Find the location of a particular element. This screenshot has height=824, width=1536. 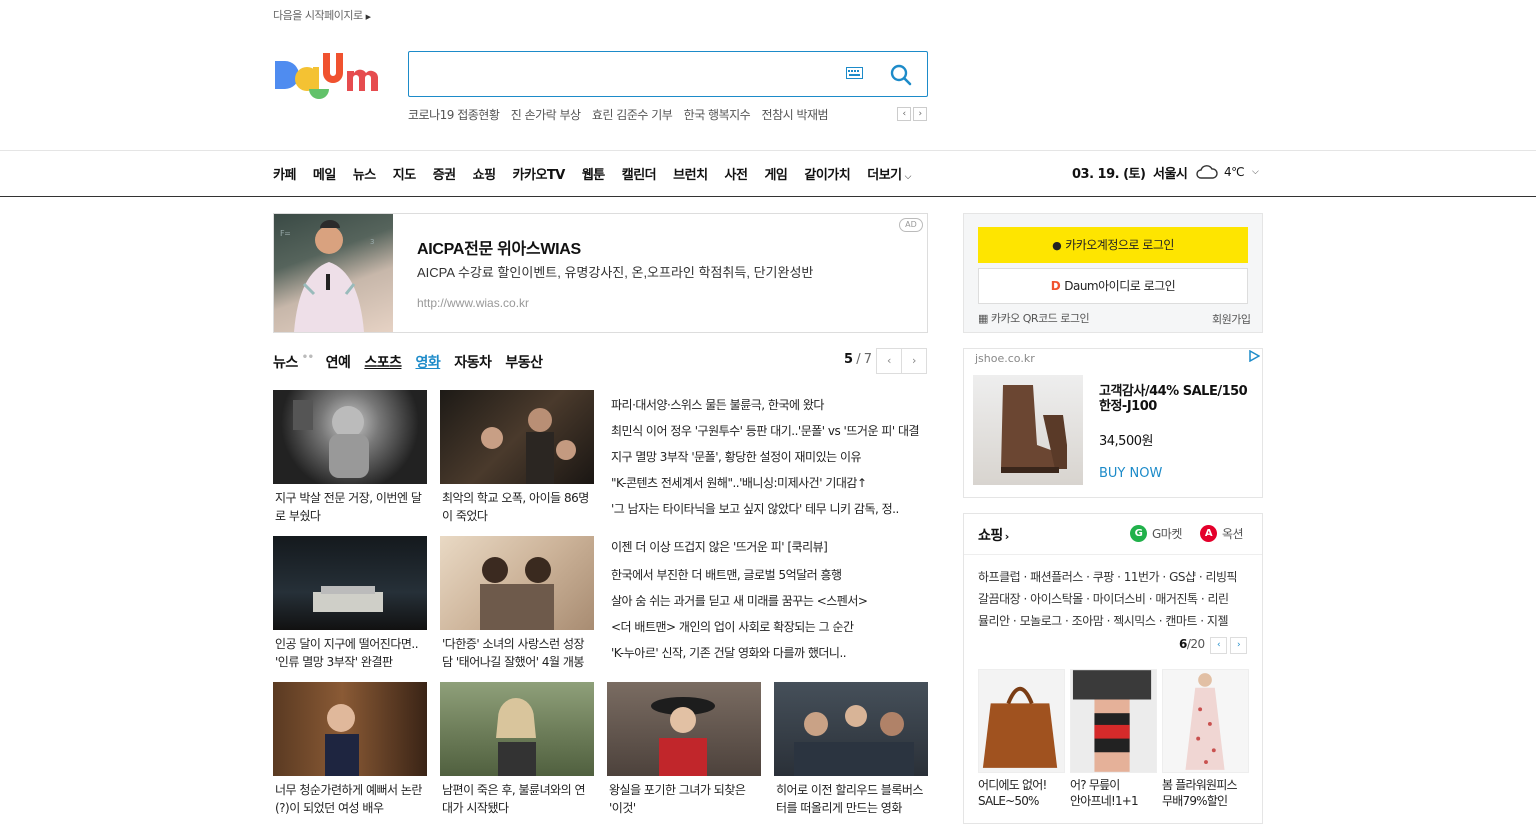

card-caption: 왕실을 포기한 그녀가 되찾은 '이것' is located at coordinates (684, 799).